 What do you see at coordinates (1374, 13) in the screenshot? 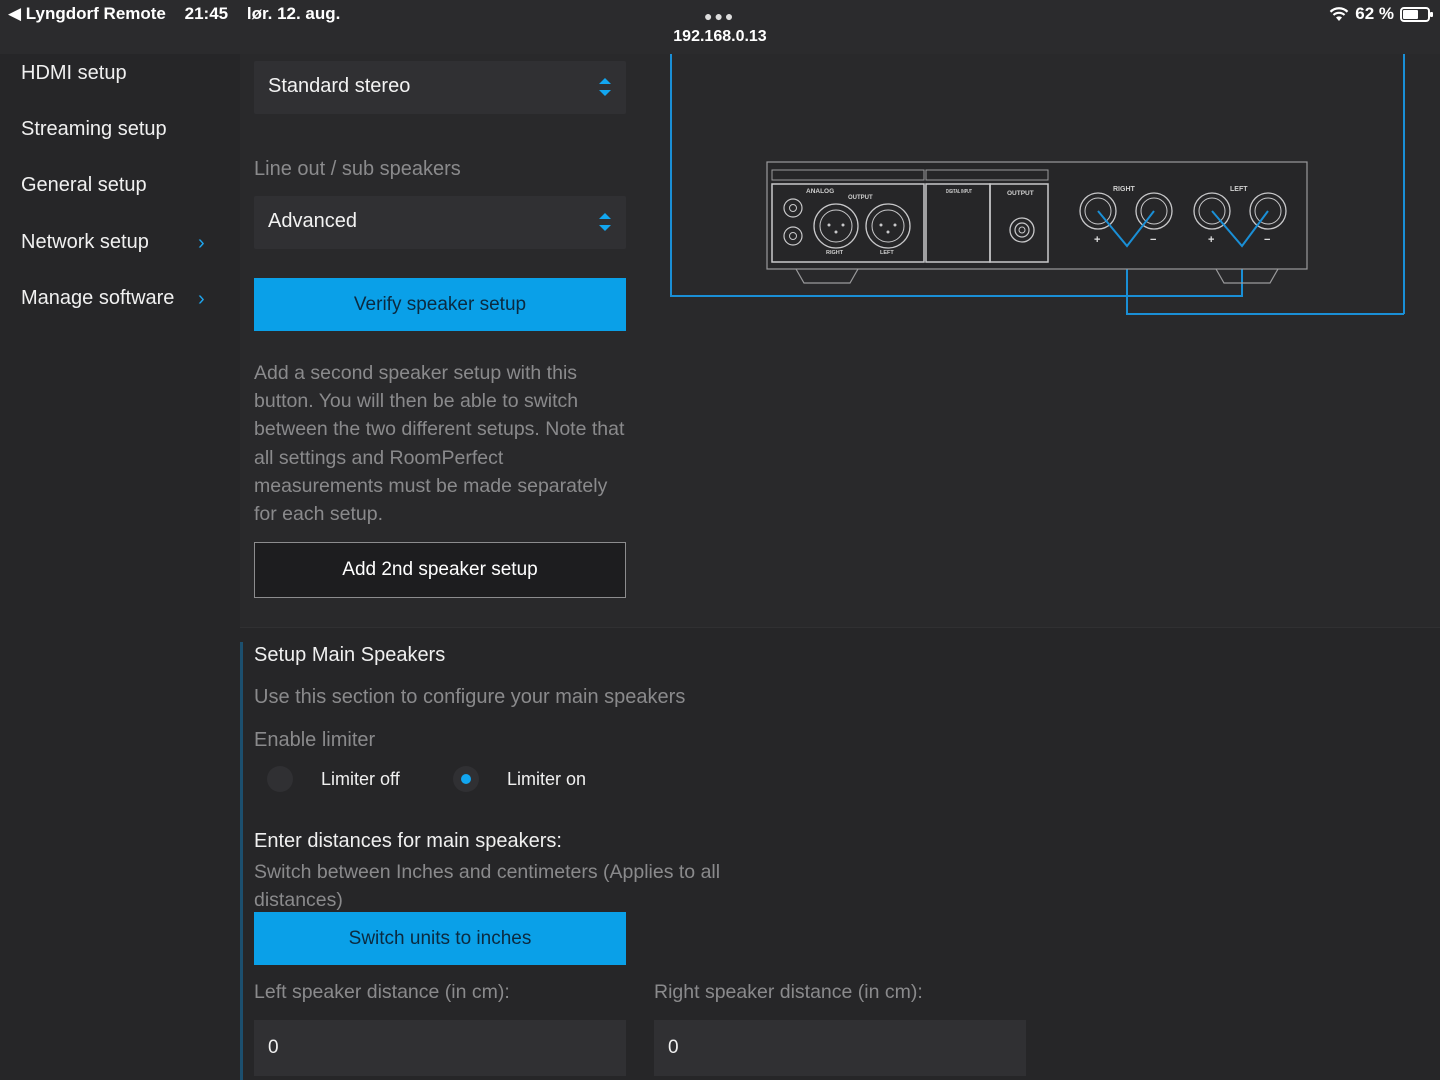
I see `battery-percent: 62 %` at bounding box center [1374, 13].